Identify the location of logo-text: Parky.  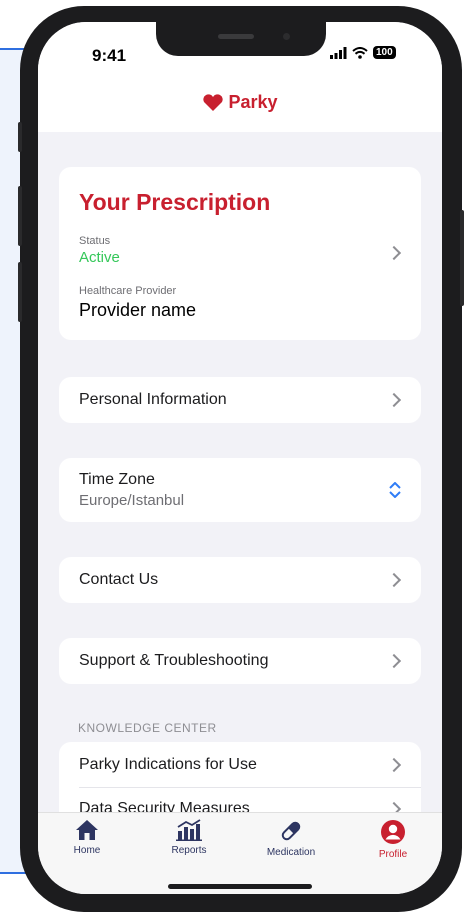
(253, 102).